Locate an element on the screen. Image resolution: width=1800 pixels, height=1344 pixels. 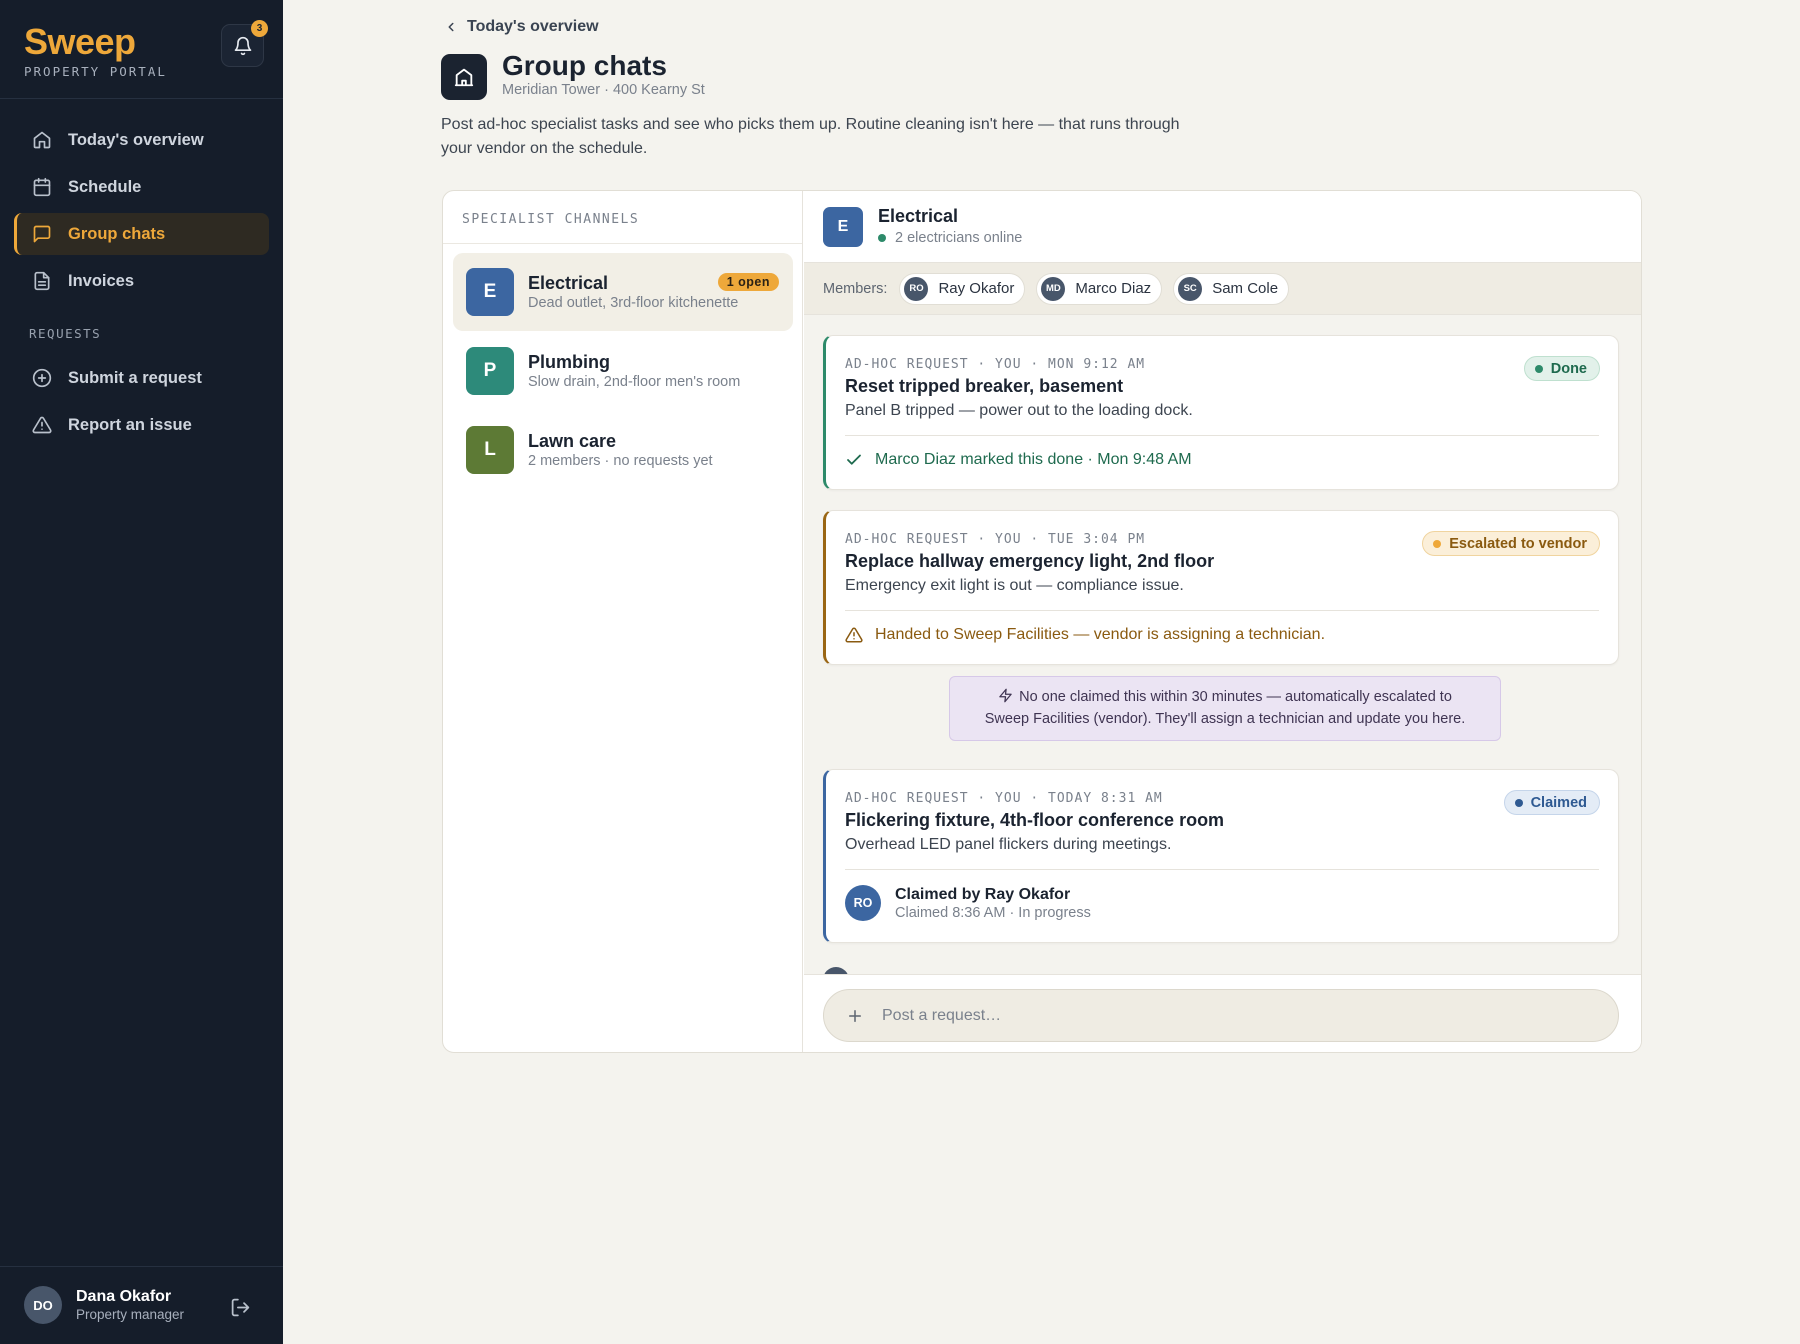
home-icon is located at coordinates (42, 140).